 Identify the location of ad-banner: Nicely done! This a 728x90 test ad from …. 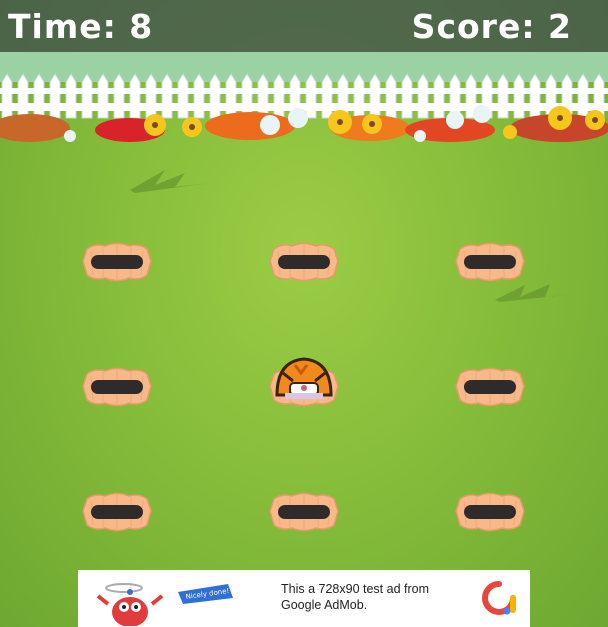
(304, 598).